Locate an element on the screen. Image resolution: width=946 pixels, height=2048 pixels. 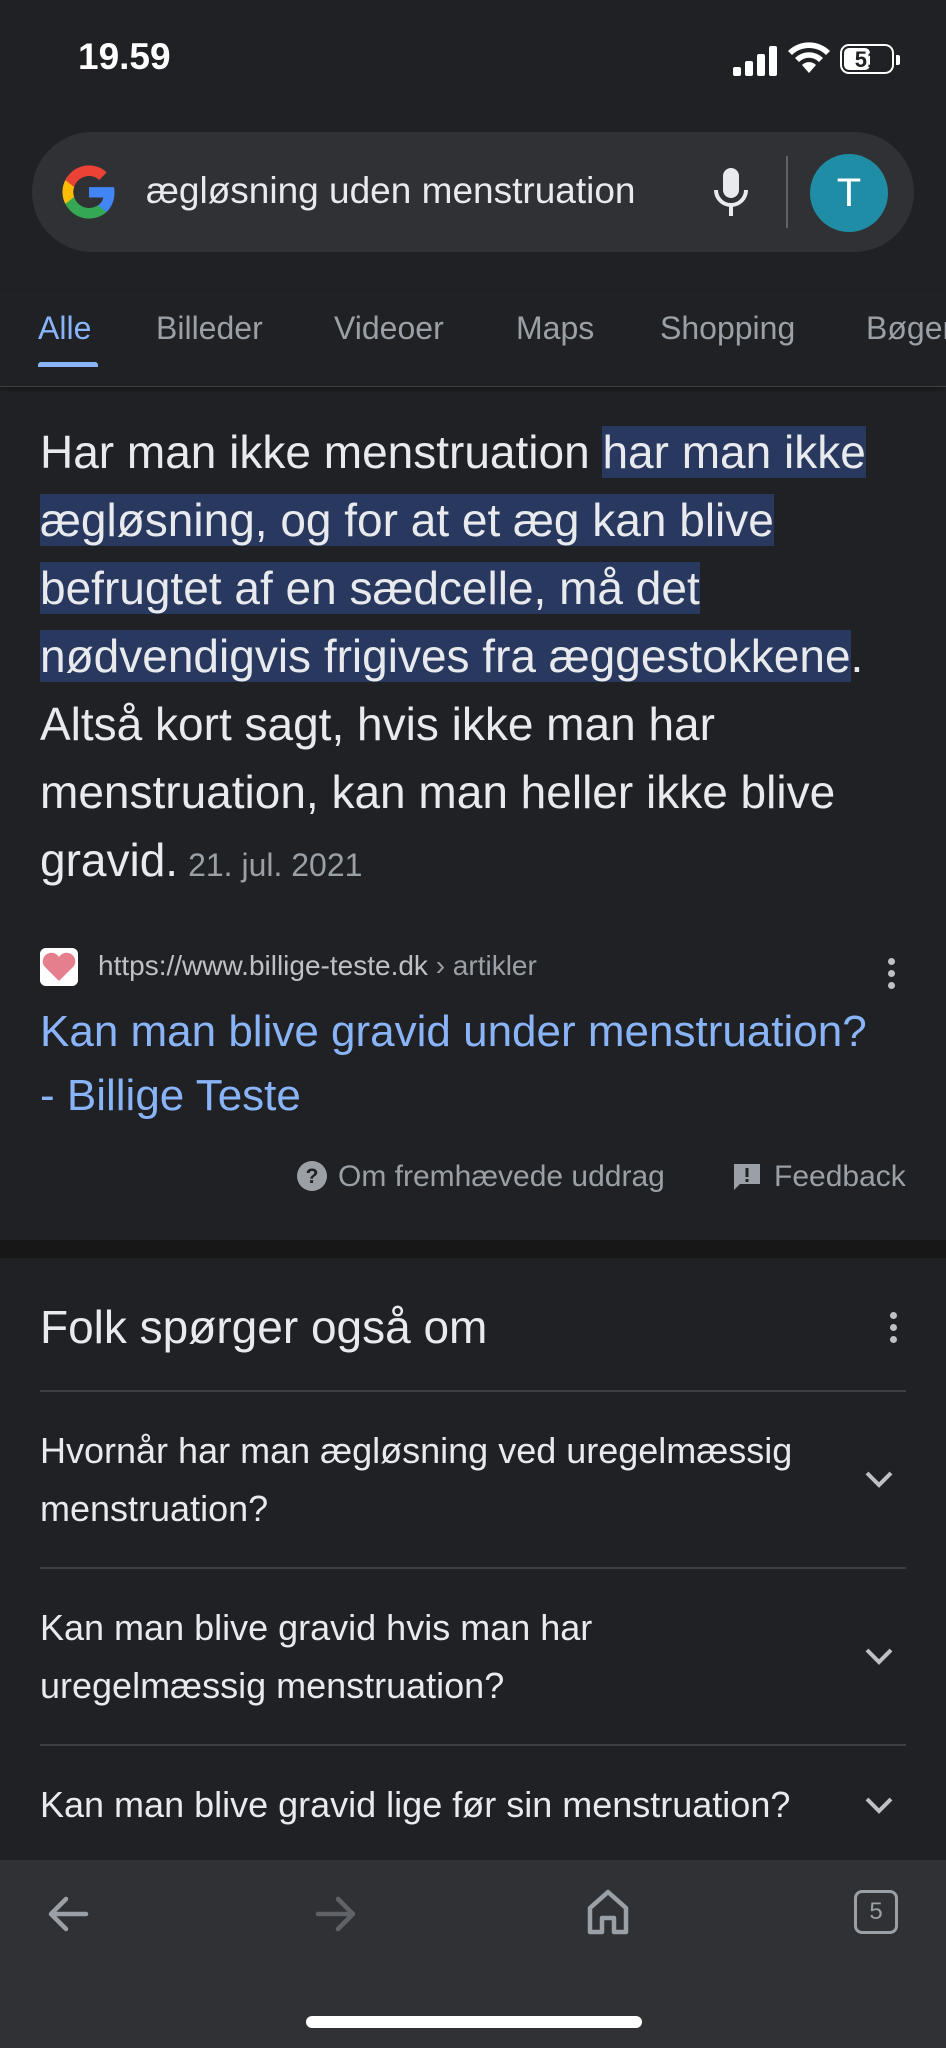
tab-videoer: Videoer is located at coordinates (389, 328).